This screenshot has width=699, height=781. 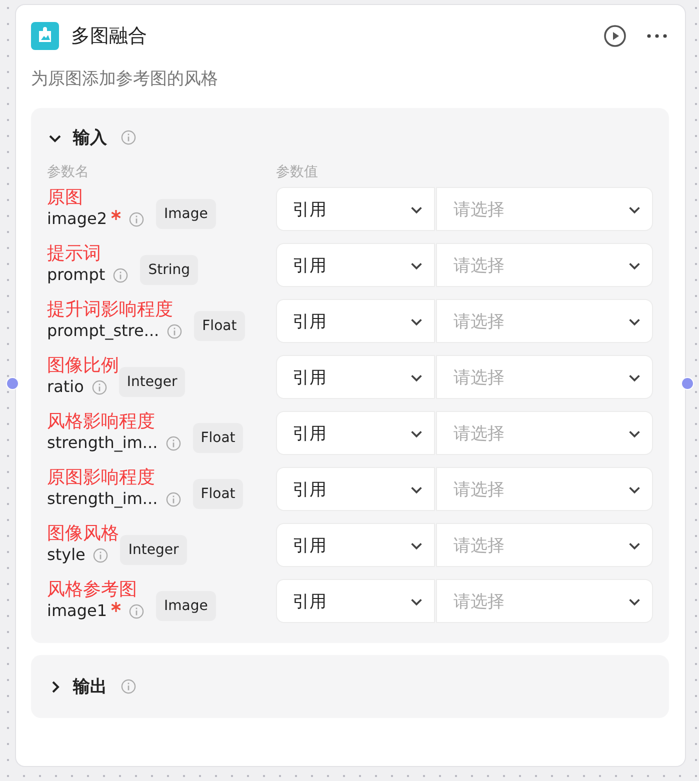 What do you see at coordinates (74, 254) in the screenshot?
I see `annotation-text: 提示词` at bounding box center [74, 254].